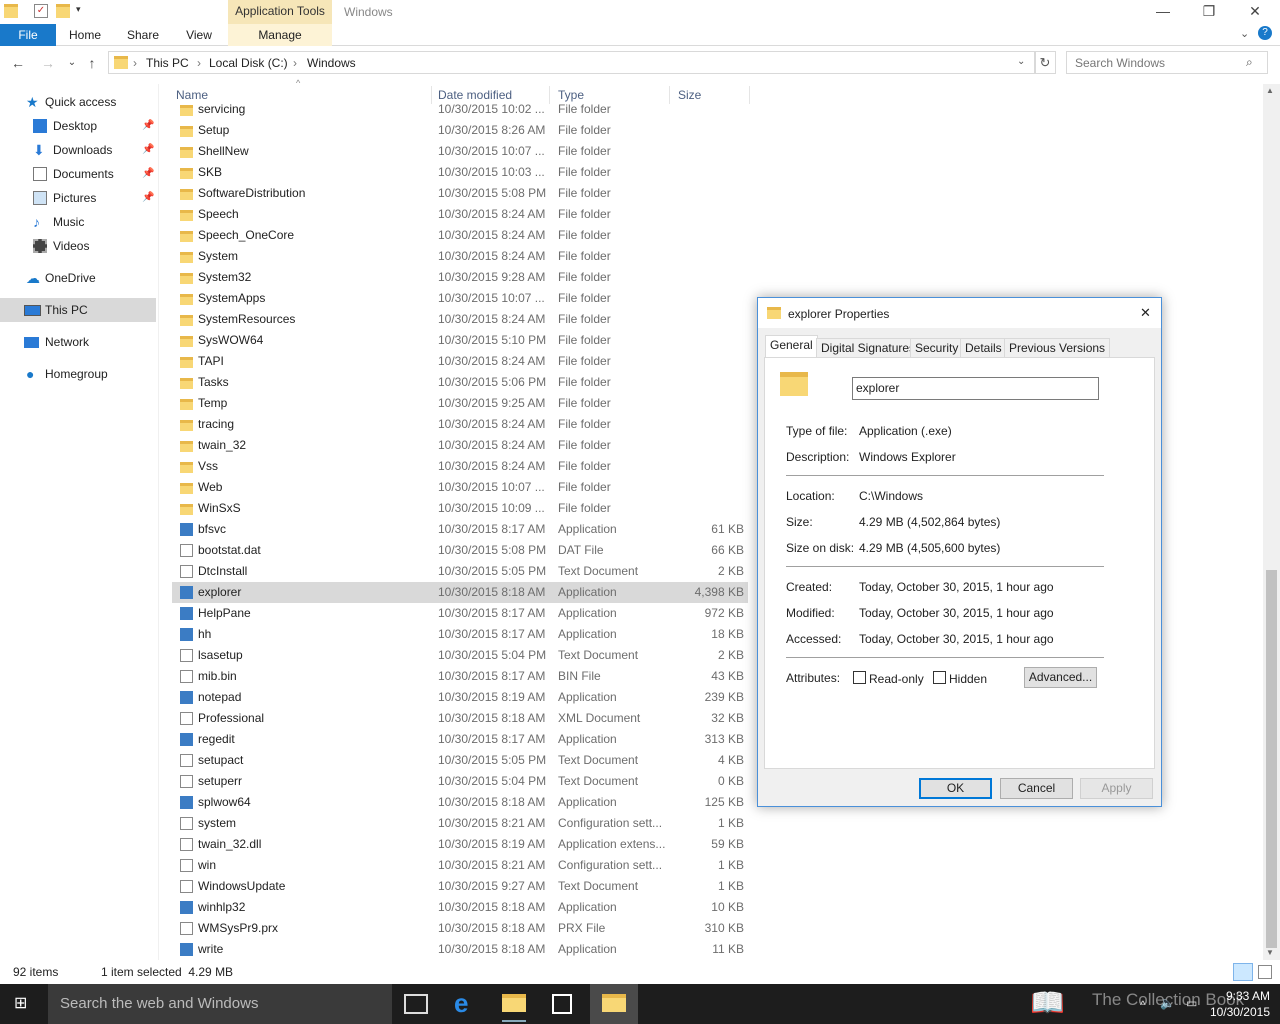 This screenshot has width=1280, height=1024. I want to click on large-icons-view-icon, so click(1265, 972).